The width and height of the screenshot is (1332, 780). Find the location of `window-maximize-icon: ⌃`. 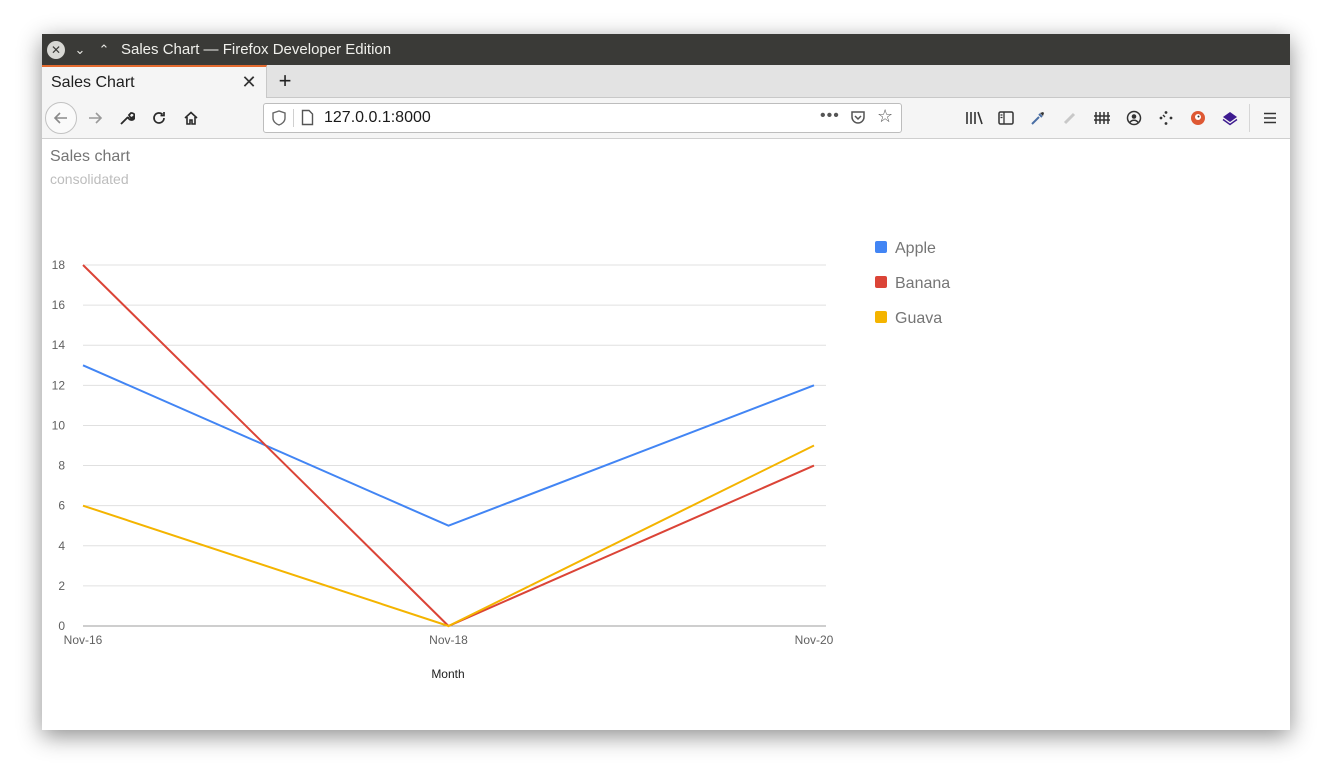

window-maximize-icon: ⌃ is located at coordinates (104, 50).